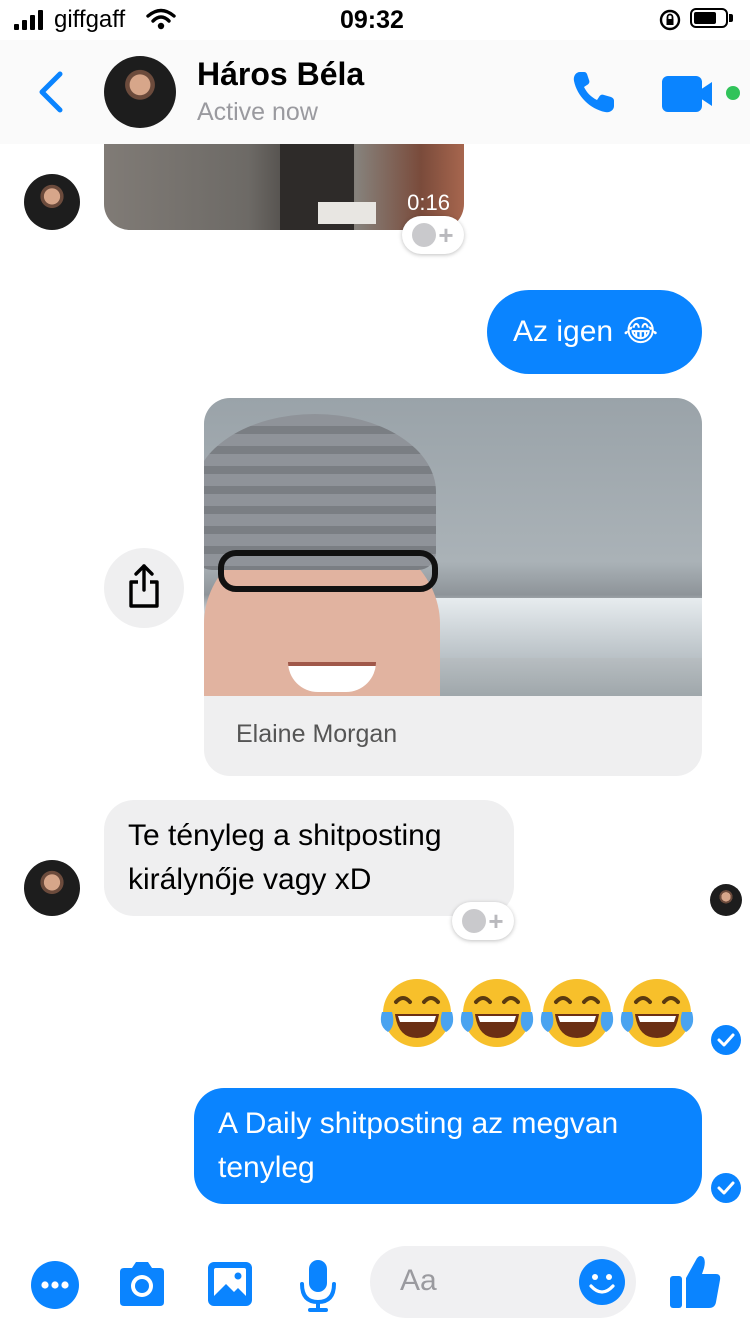  I want to click on message-input-placeholder: Aa, so click(418, 1280).